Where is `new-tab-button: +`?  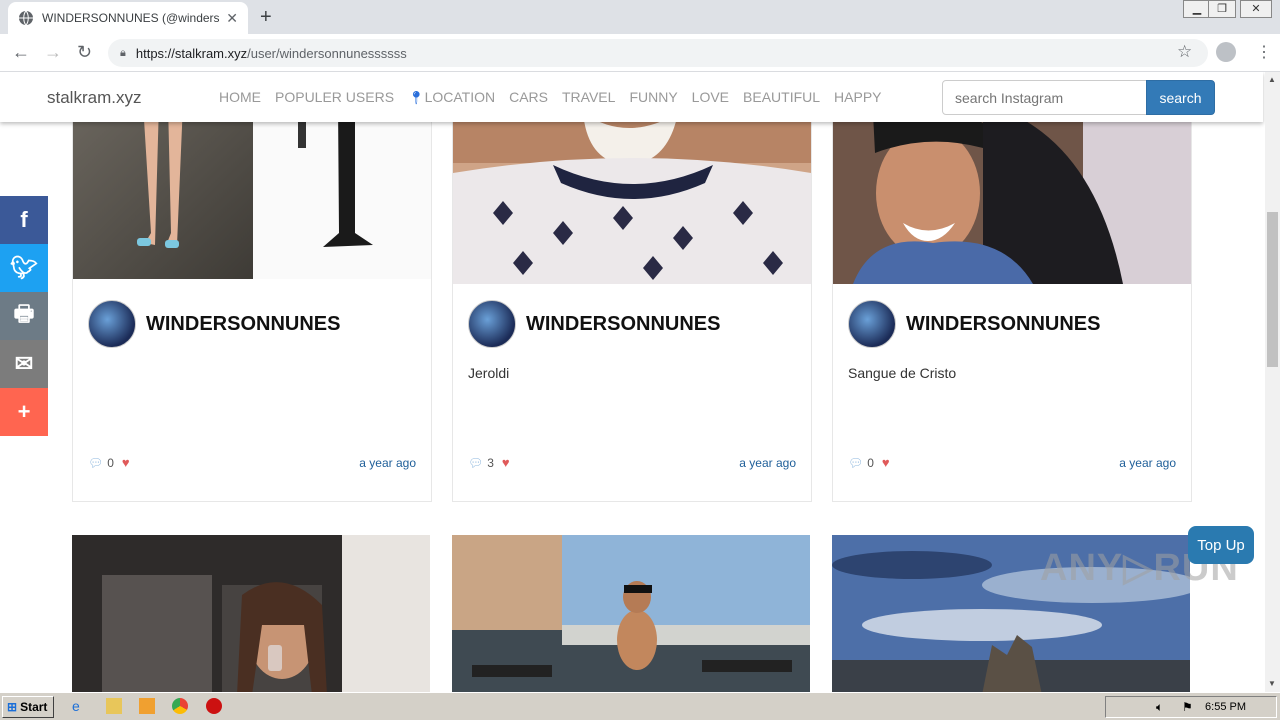
new-tab-button: + is located at coordinates (266, 17).